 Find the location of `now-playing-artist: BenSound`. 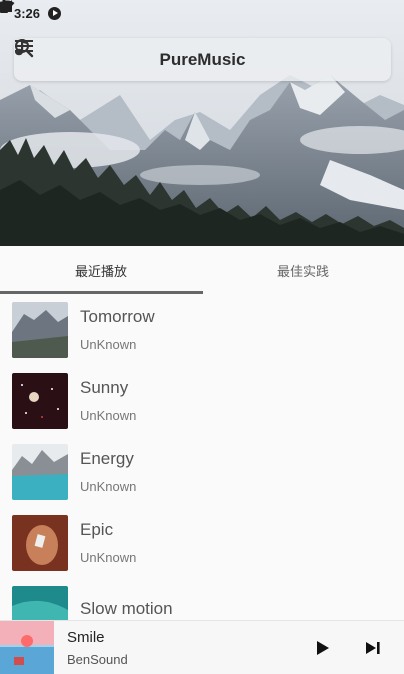

now-playing-artist: BenSound is located at coordinates (97, 659).